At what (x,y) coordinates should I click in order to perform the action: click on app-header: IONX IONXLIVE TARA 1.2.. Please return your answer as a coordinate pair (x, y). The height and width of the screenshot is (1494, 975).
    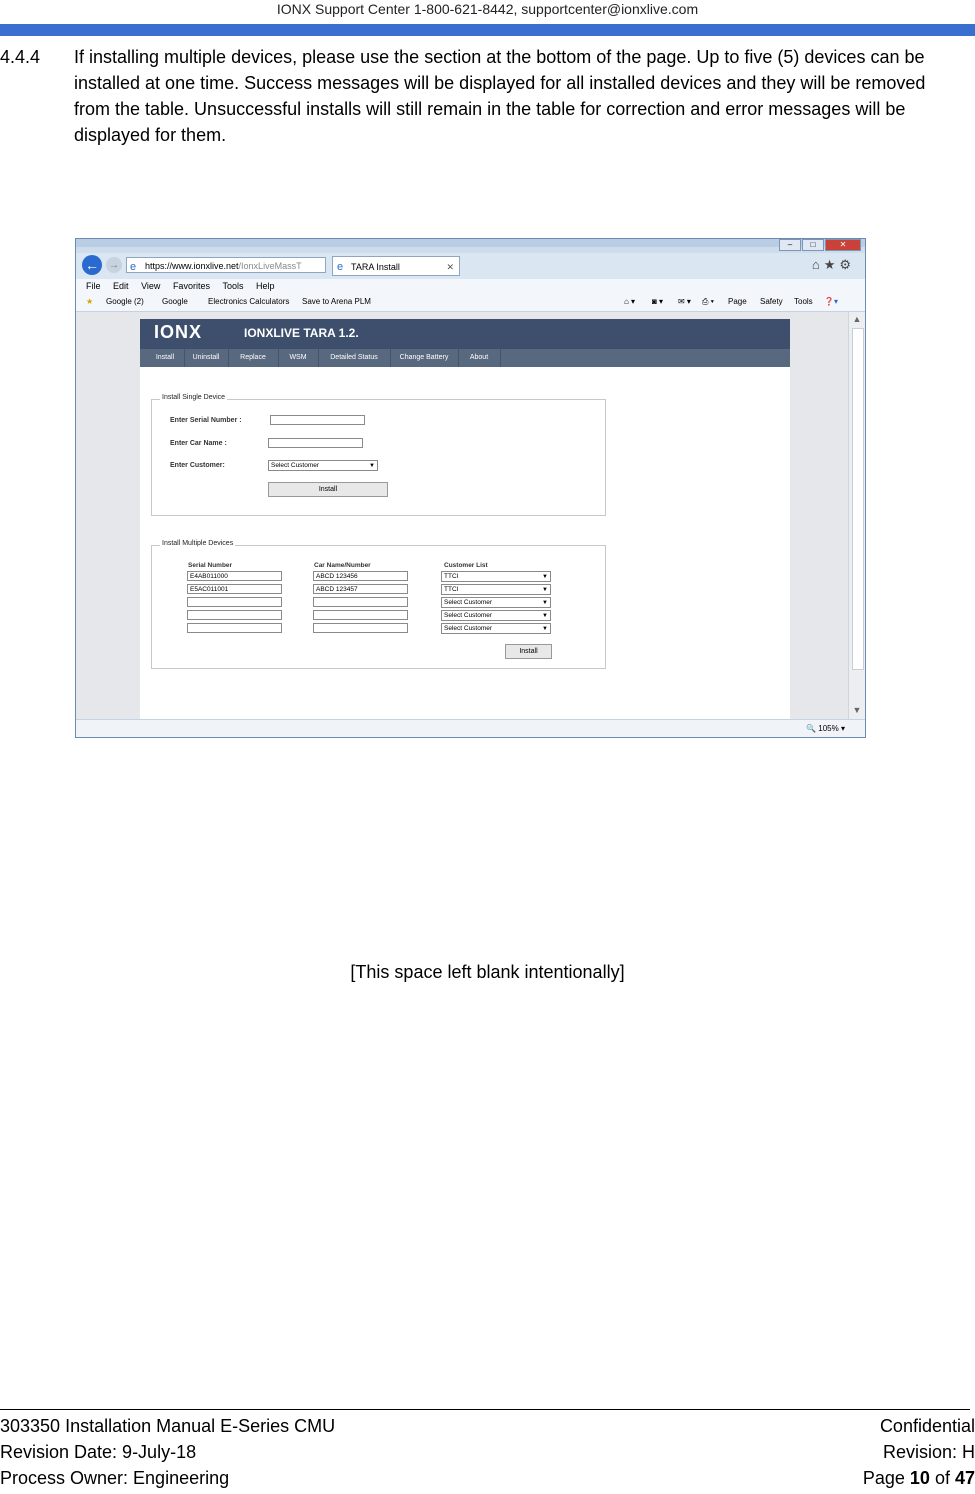
    Looking at the image, I should click on (465, 334).